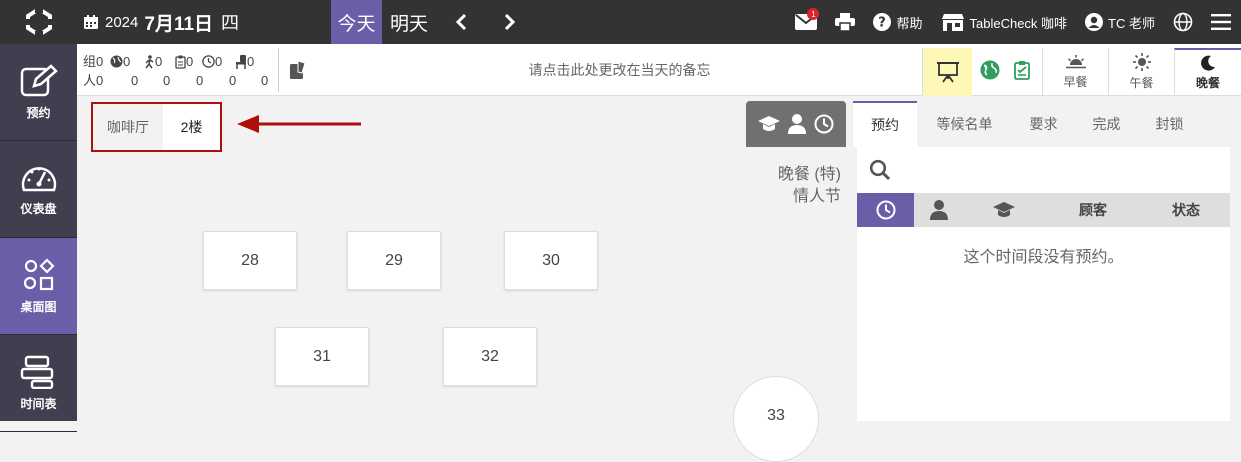 This screenshot has width=1241, height=462. Describe the element at coordinates (1208, 63) in the screenshot. I see `moon-icon` at that location.